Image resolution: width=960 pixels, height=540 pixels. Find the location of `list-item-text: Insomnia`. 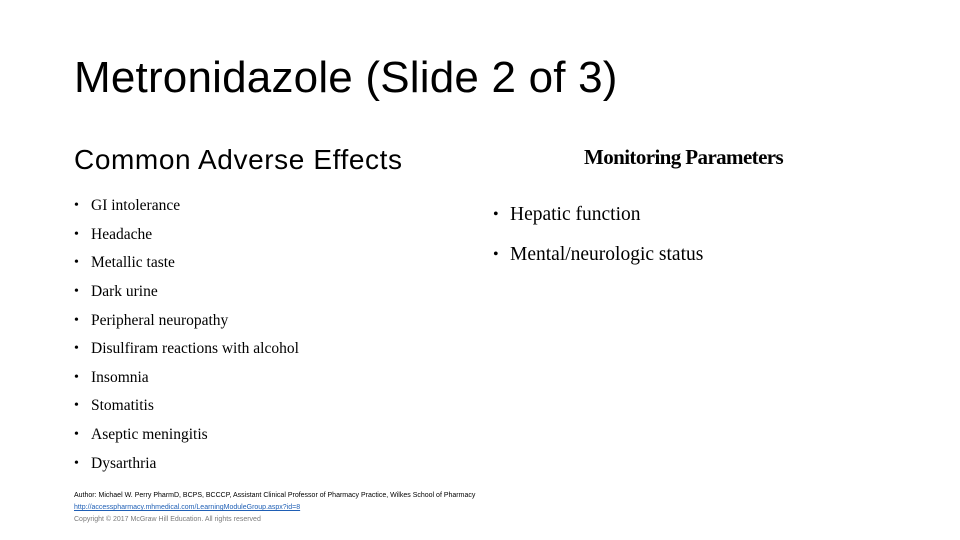

list-item-text: Insomnia is located at coordinates (120, 377).